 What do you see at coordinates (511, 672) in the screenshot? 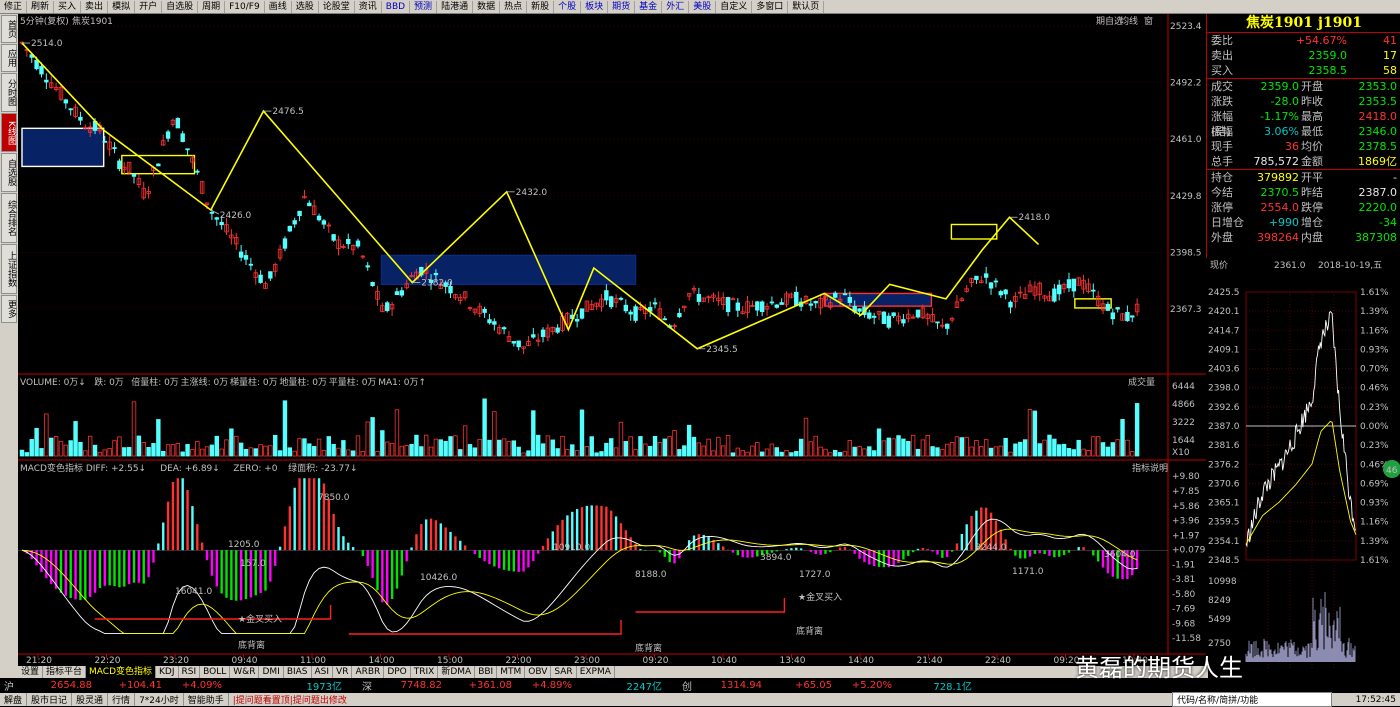
I see `indicator-tab: MTM` at bounding box center [511, 672].